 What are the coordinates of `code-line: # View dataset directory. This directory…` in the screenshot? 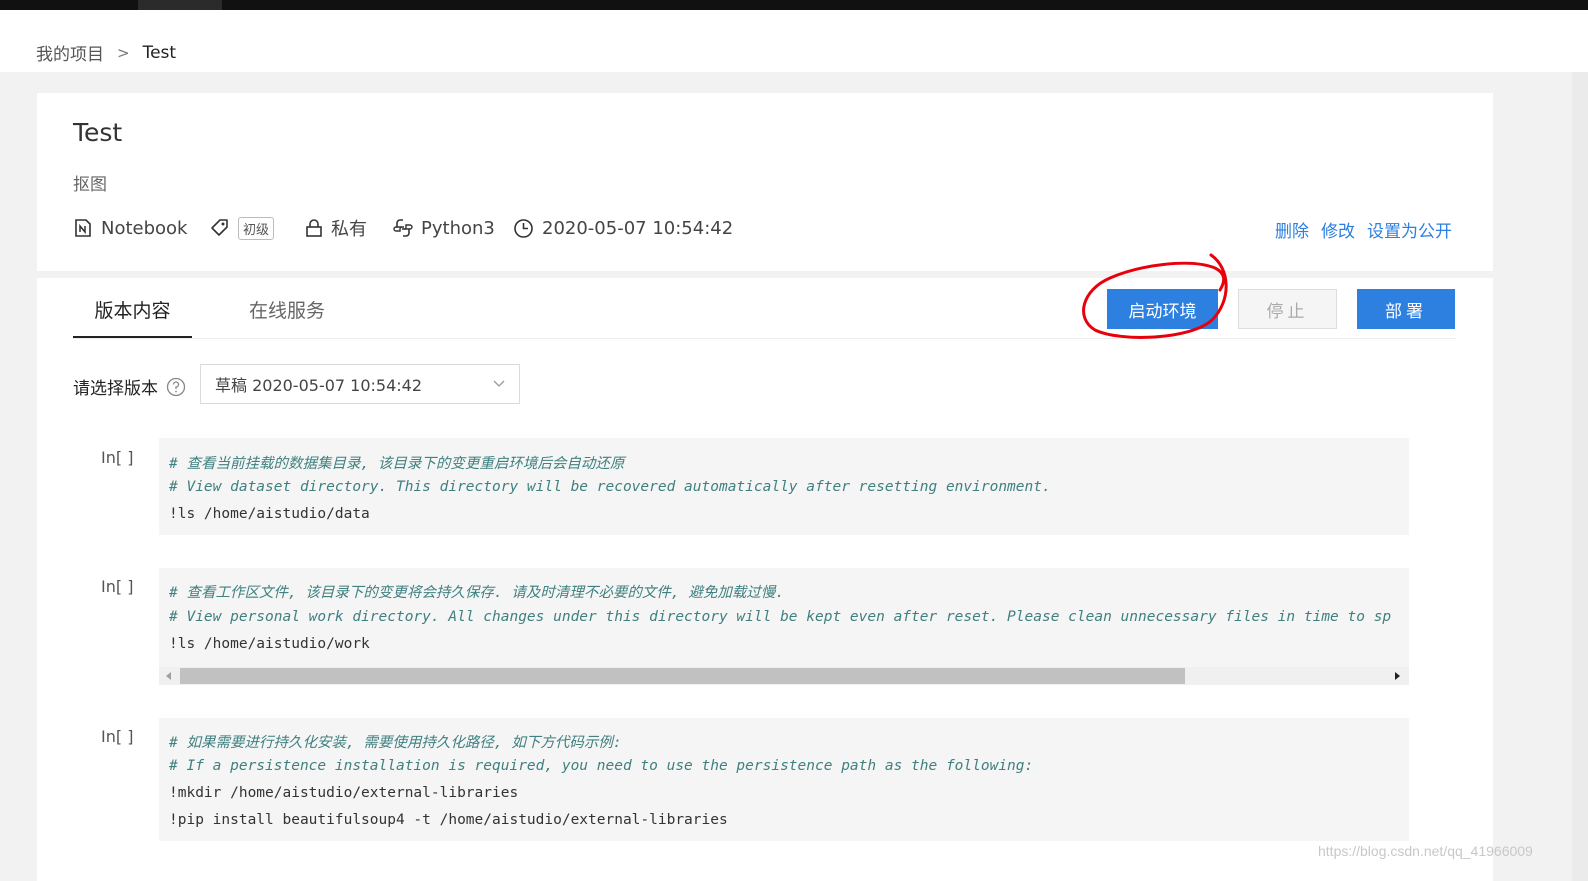 It's located at (610, 487).